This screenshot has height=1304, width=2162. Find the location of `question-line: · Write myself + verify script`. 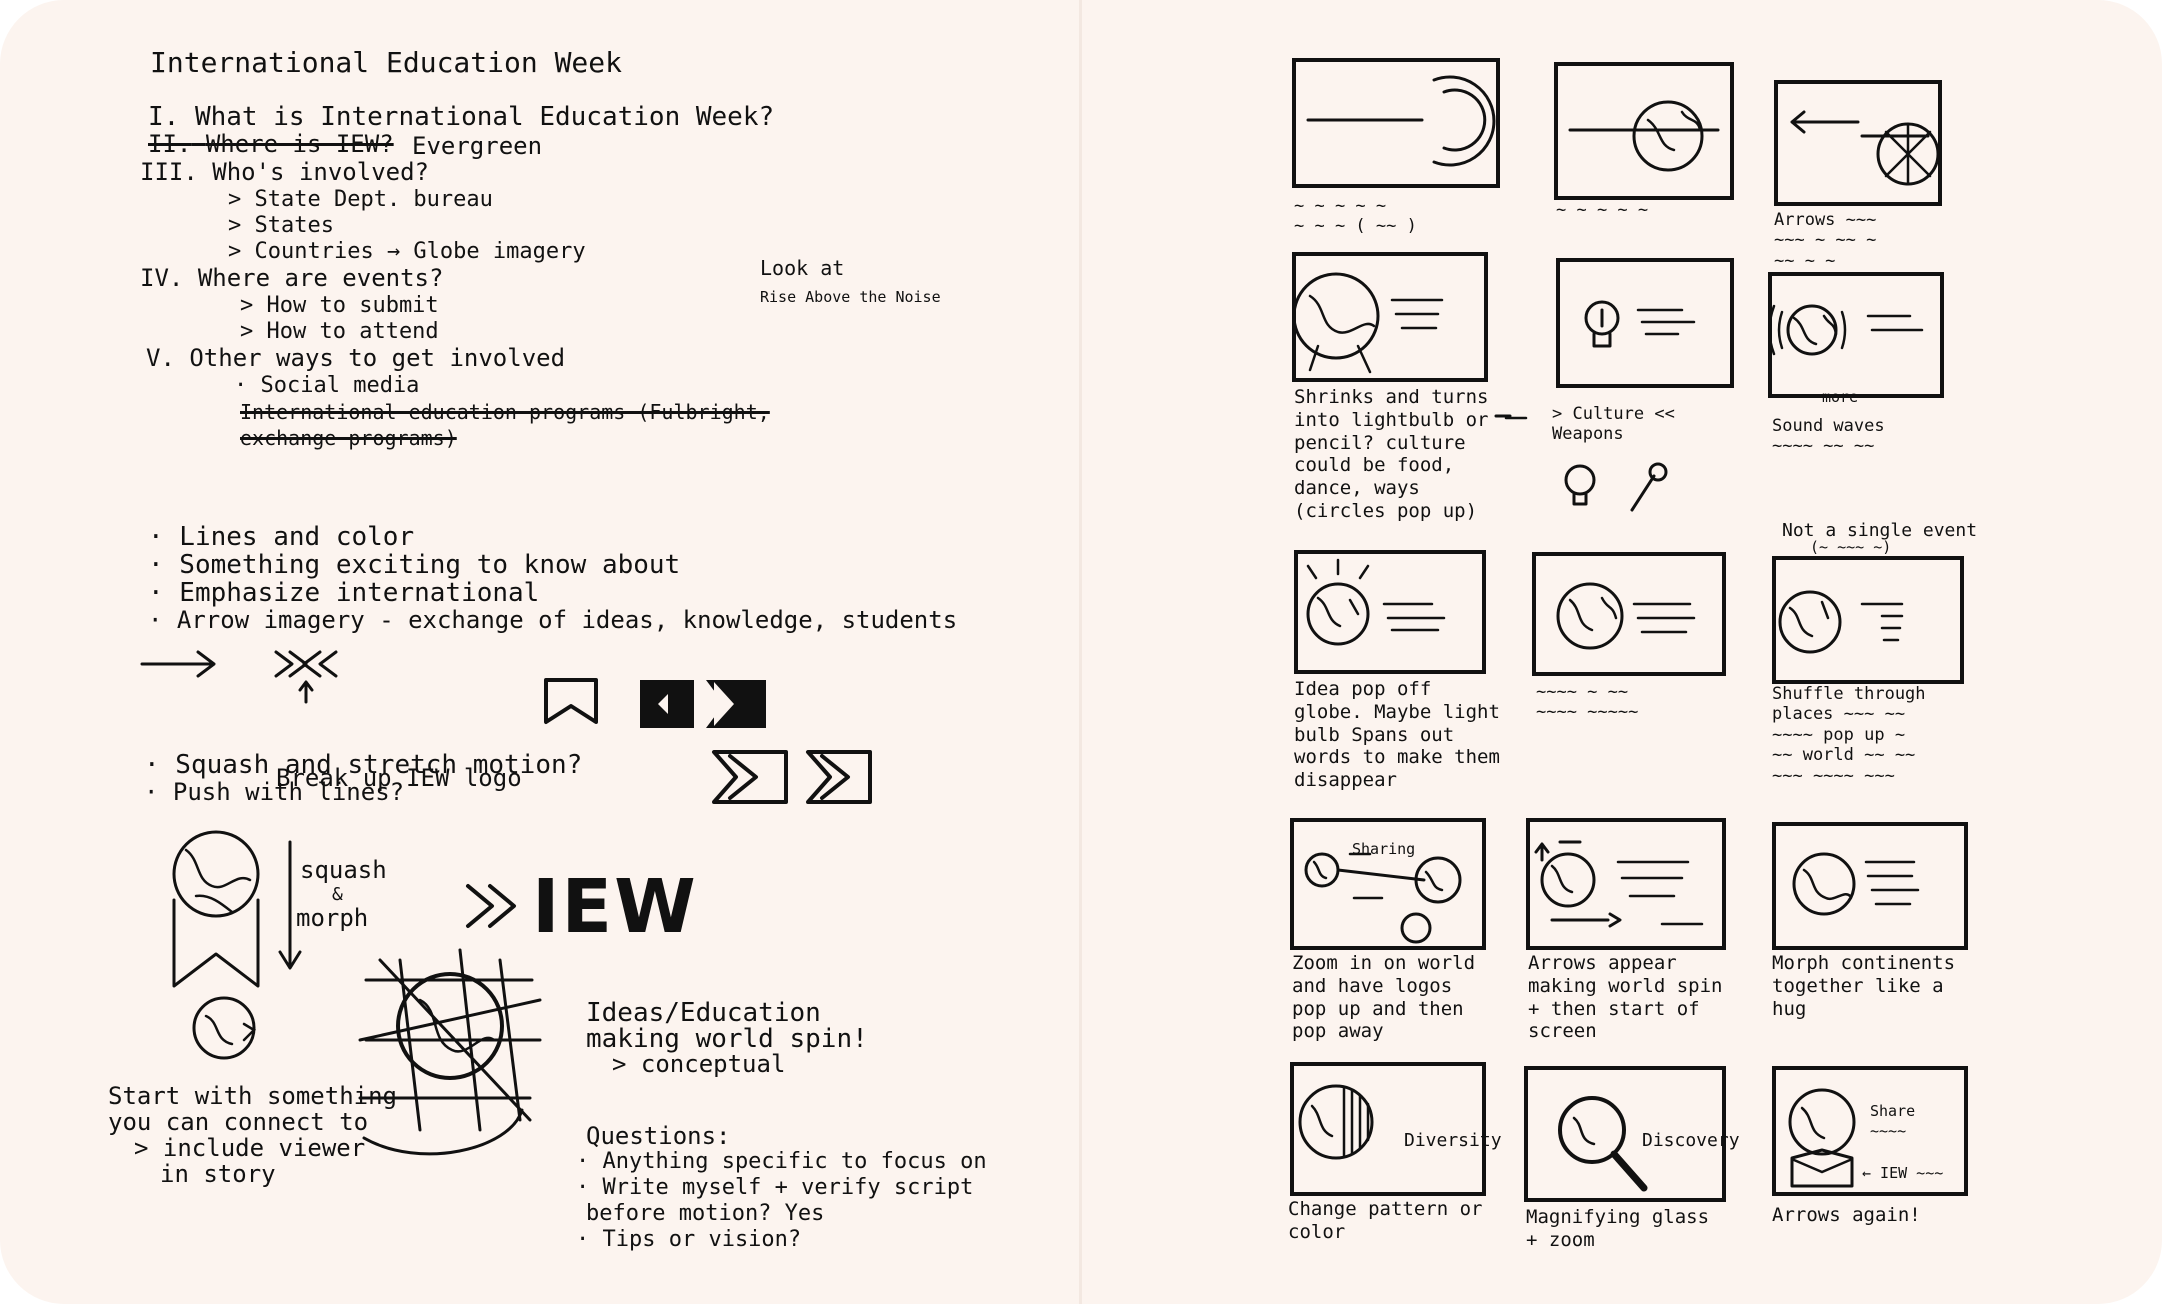

question-line: · Write myself + verify script is located at coordinates (775, 1187).